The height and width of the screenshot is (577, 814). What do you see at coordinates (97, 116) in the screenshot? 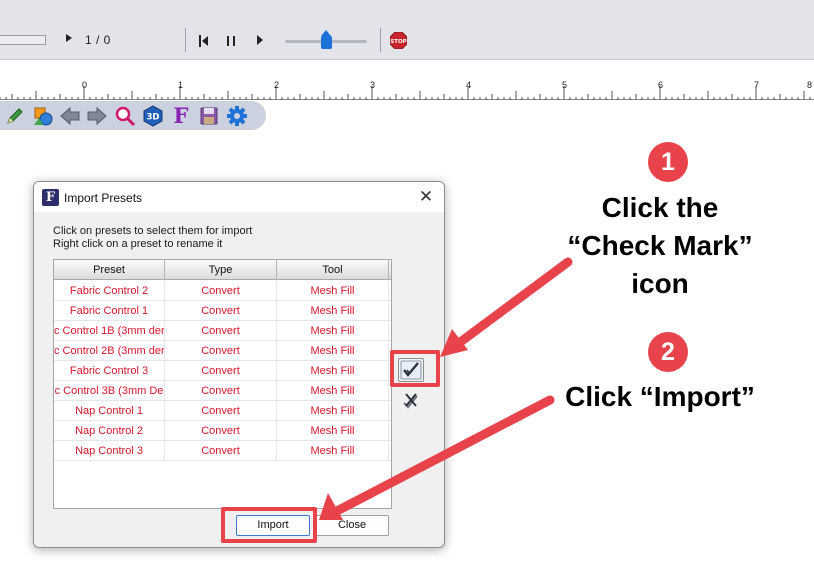
I see `arrow-right-icon` at bounding box center [97, 116].